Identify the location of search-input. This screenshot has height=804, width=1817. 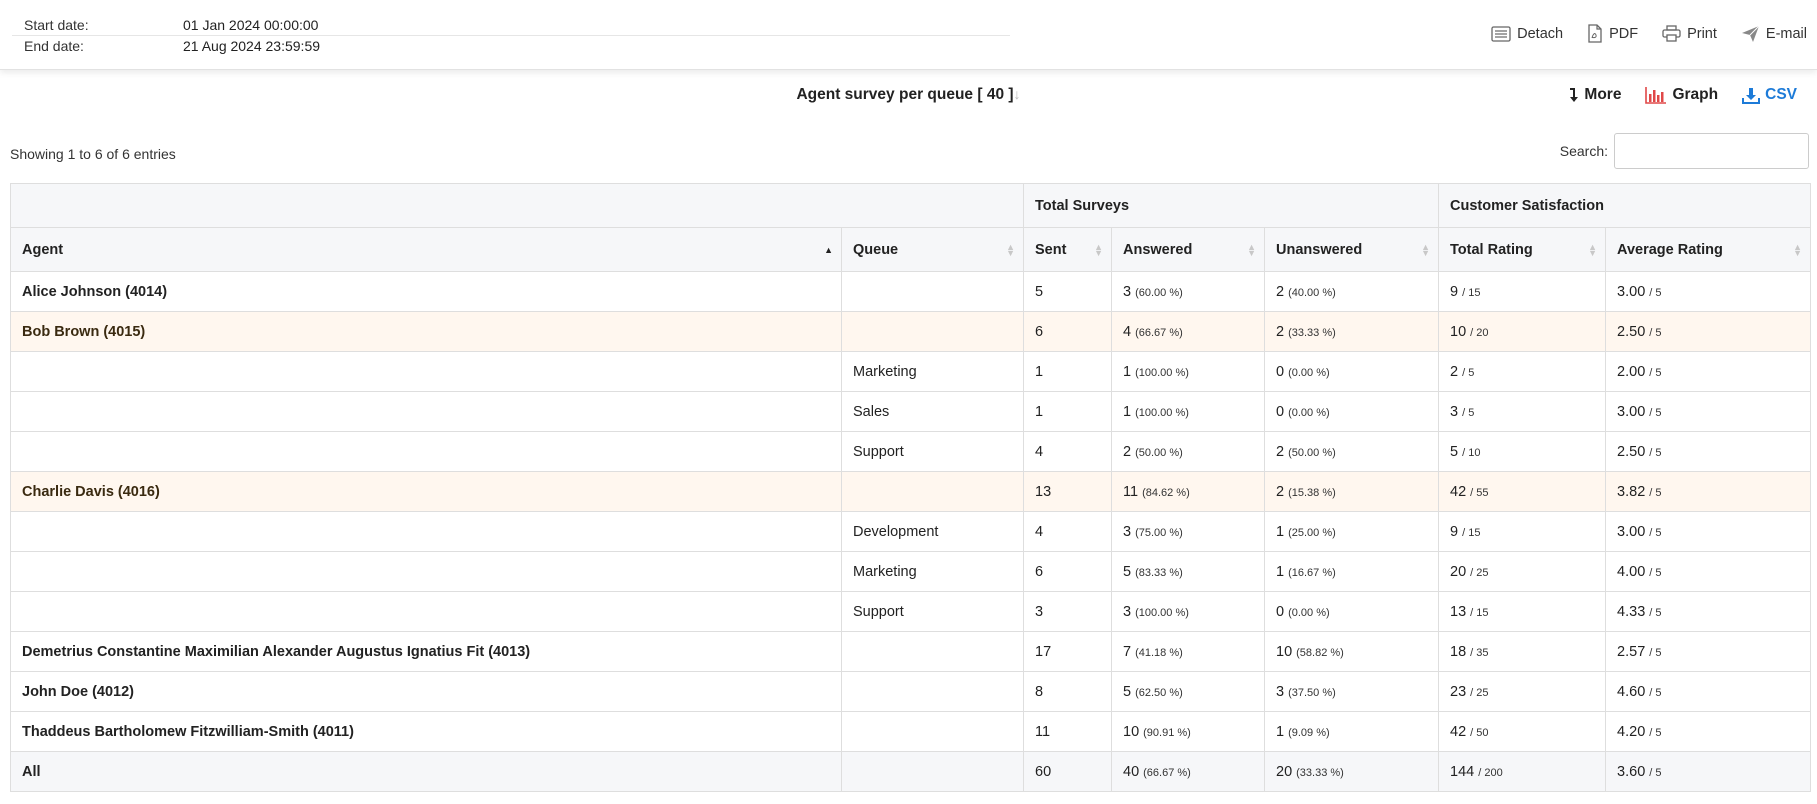
(1711, 151).